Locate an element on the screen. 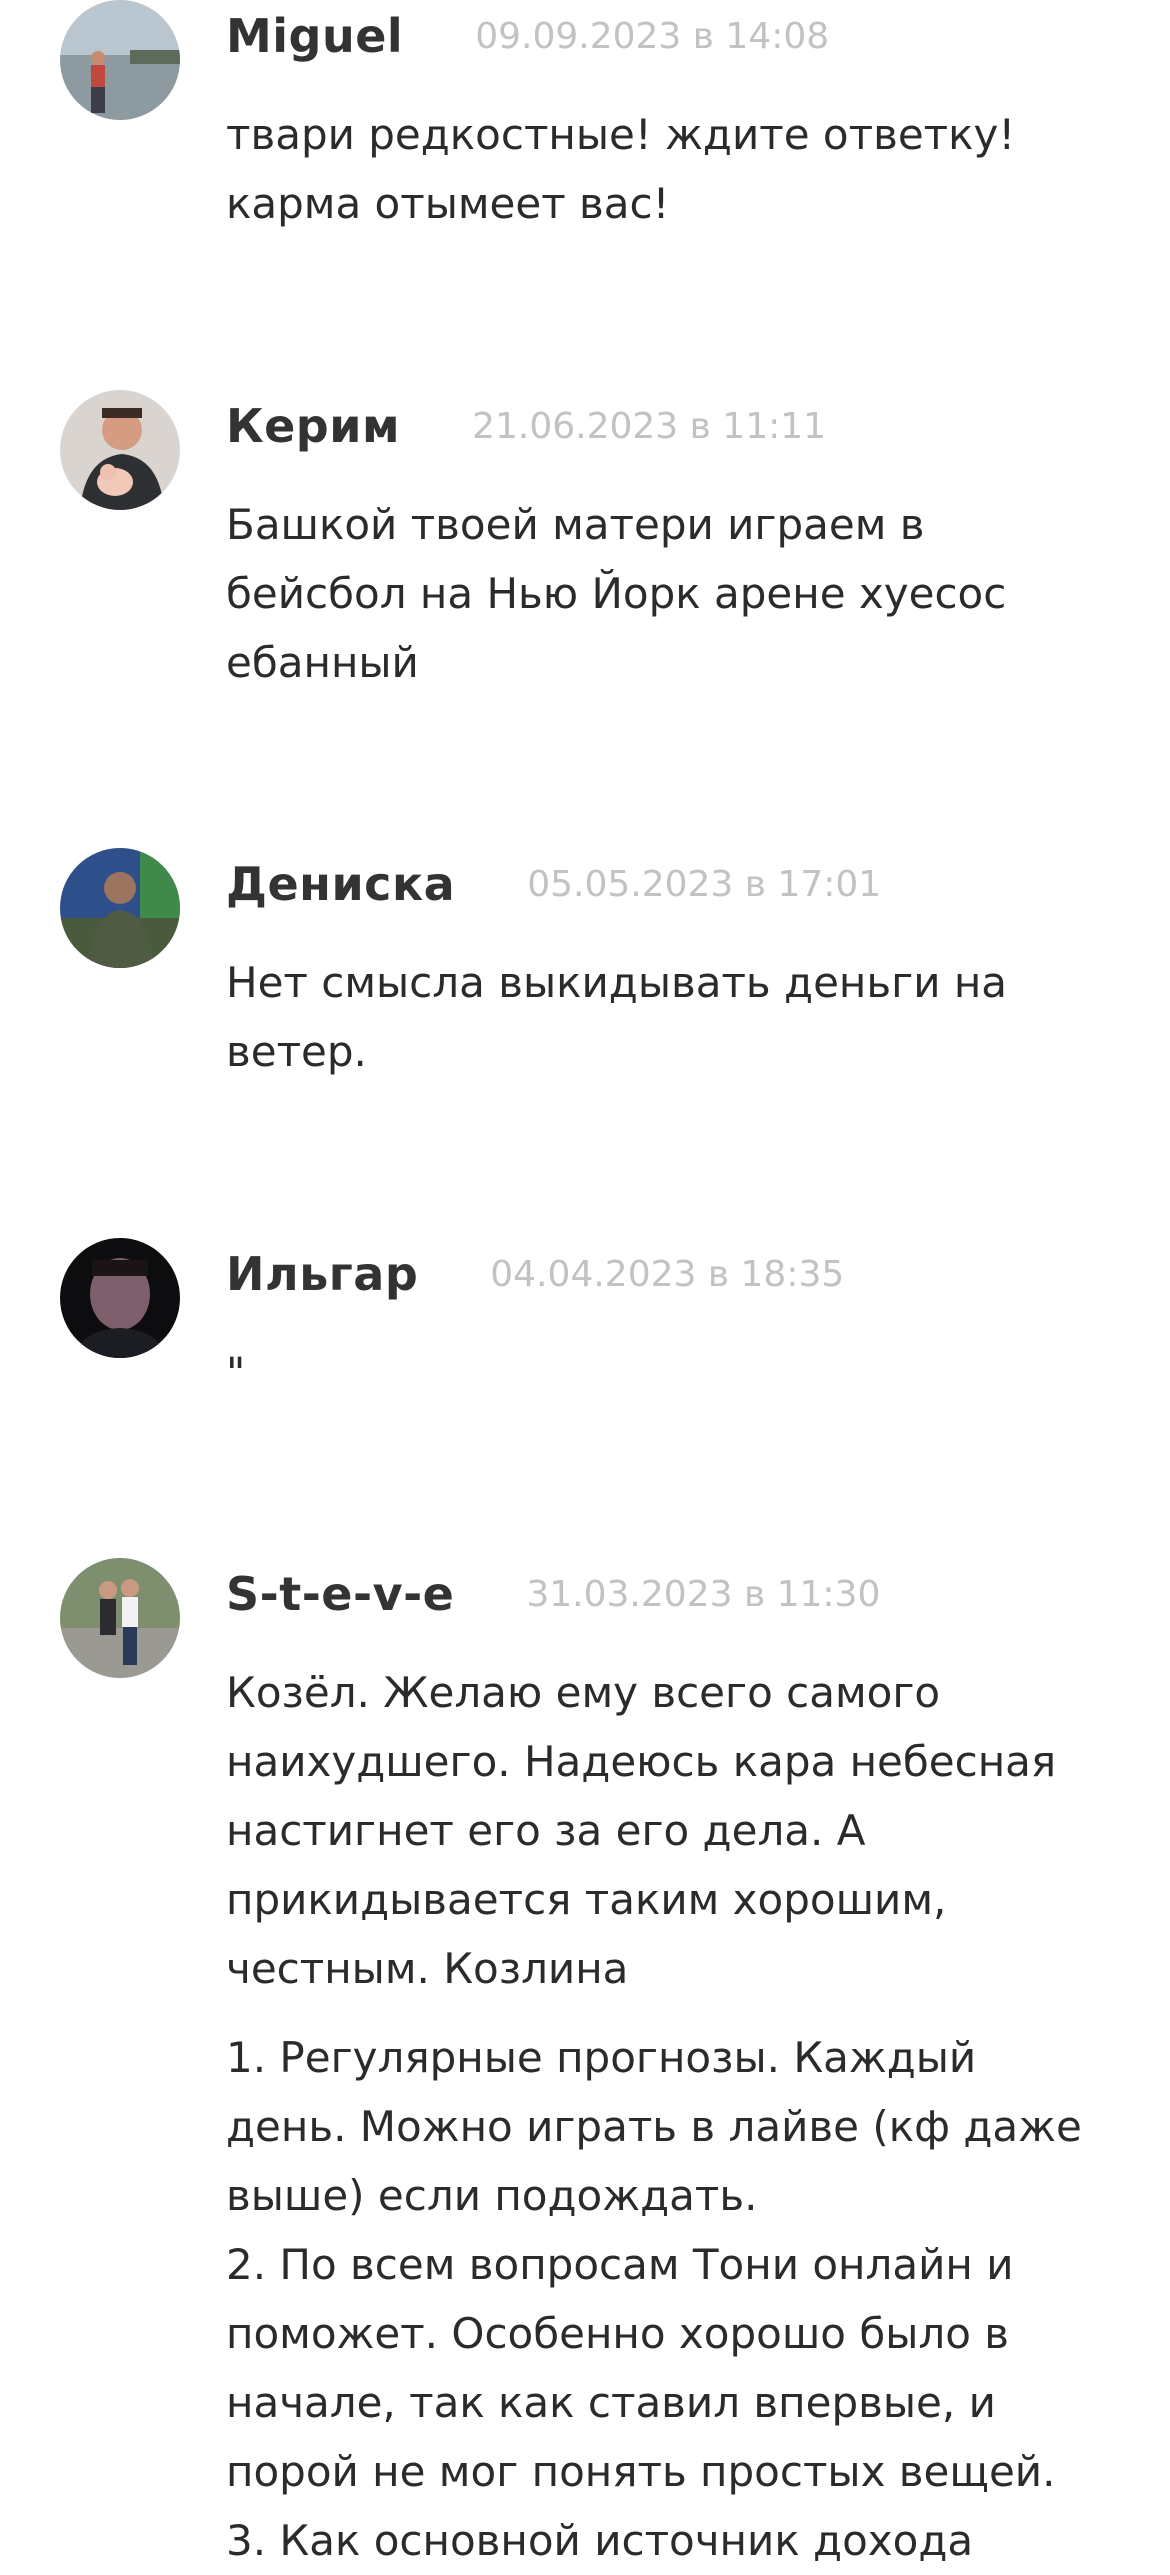 This screenshot has height=2575, width=1170. comment-date: 09.09.2023 в 14:08 is located at coordinates (652, 36).